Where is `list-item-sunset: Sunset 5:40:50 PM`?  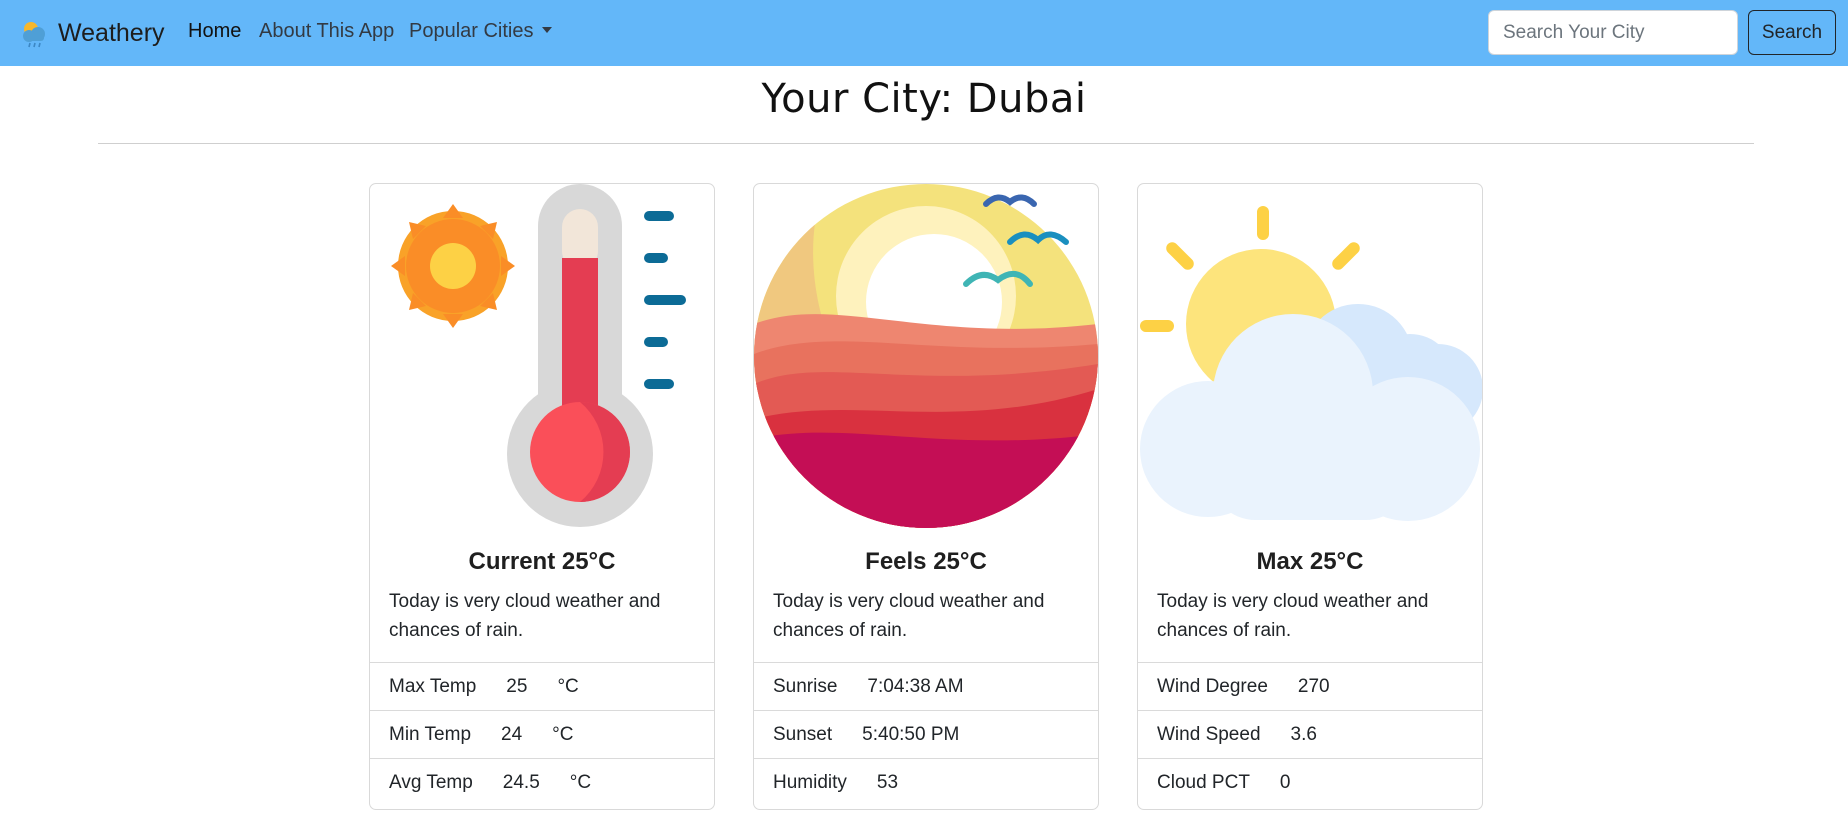 list-item-sunset: Sunset 5:40:50 PM is located at coordinates (926, 734).